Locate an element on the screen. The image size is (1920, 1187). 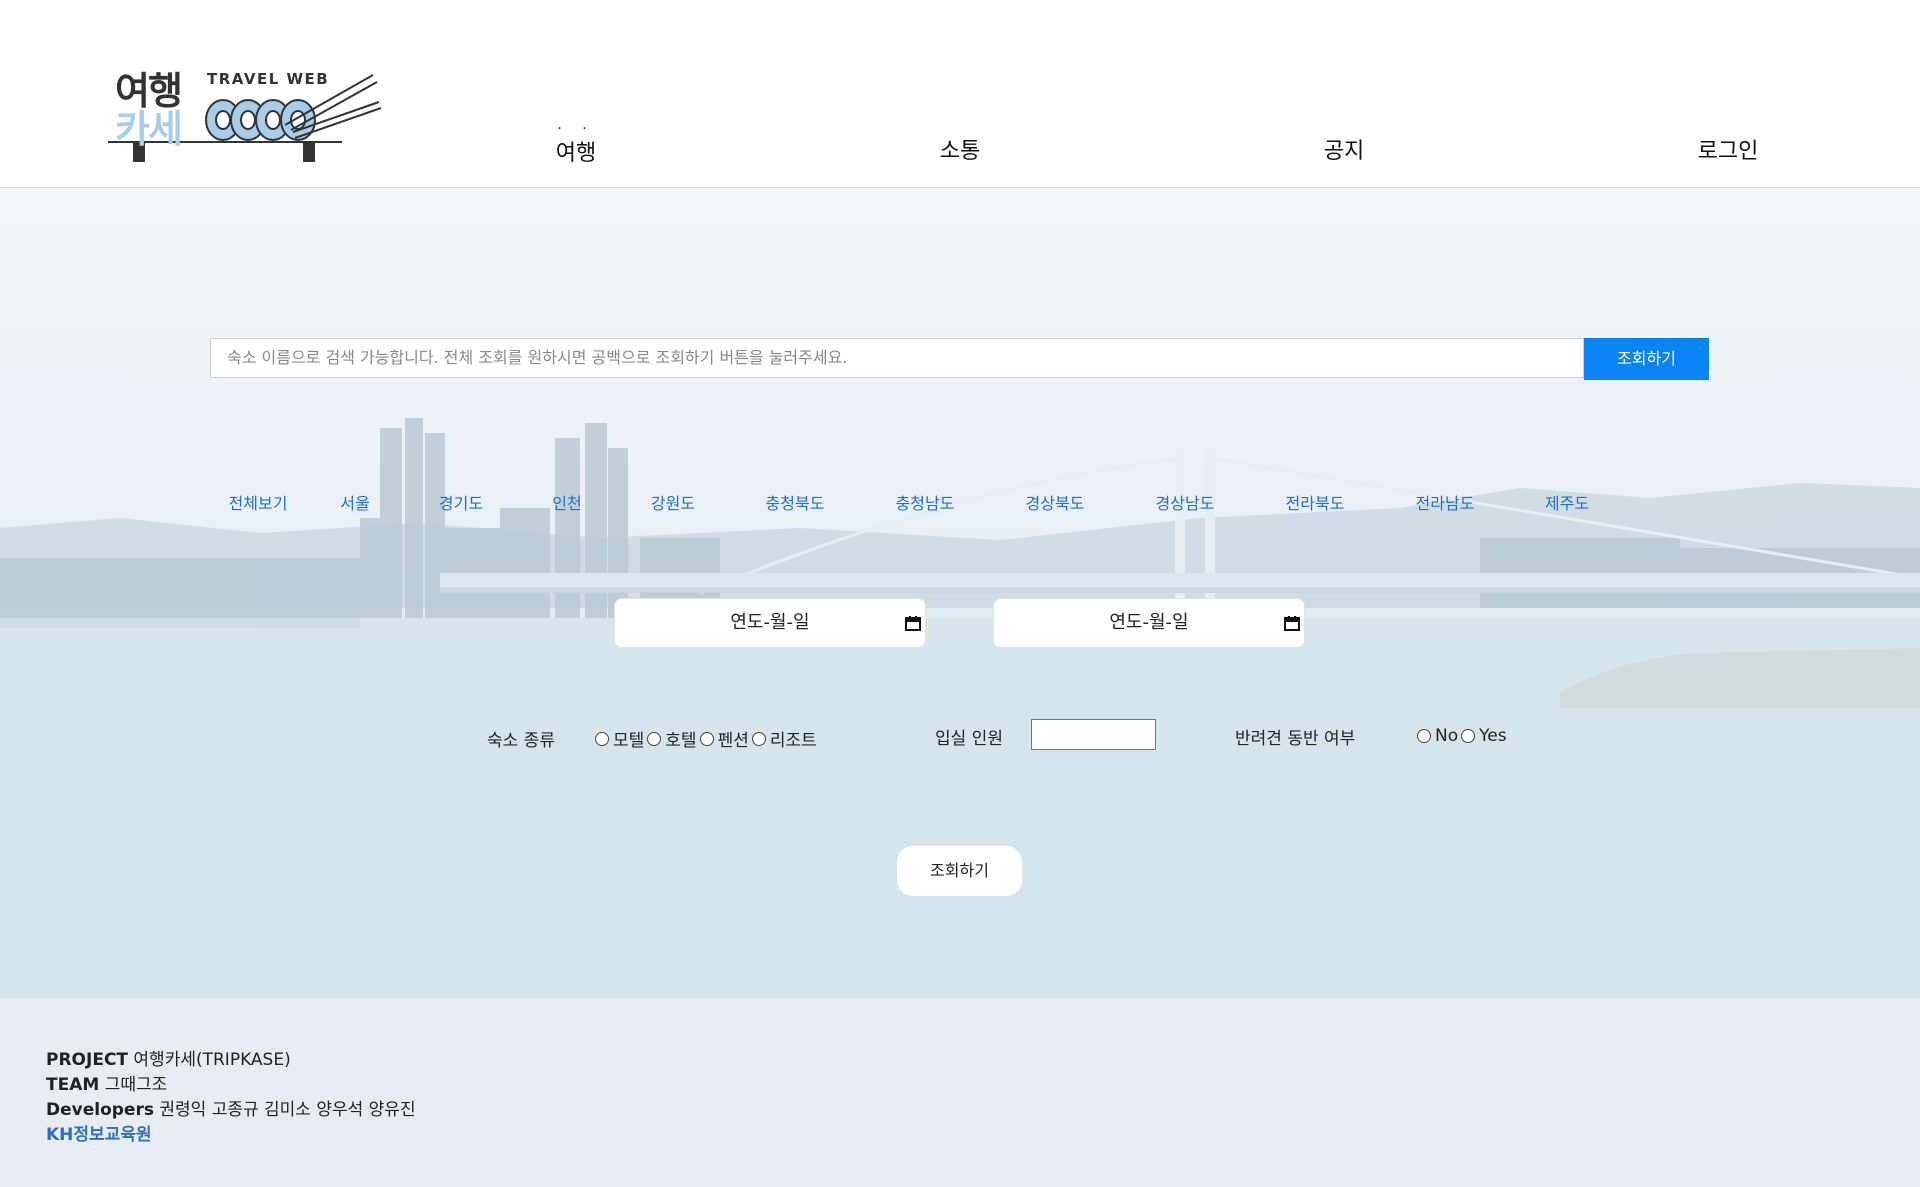
nav-item-community-label: 소통 is located at coordinates (960, 151).